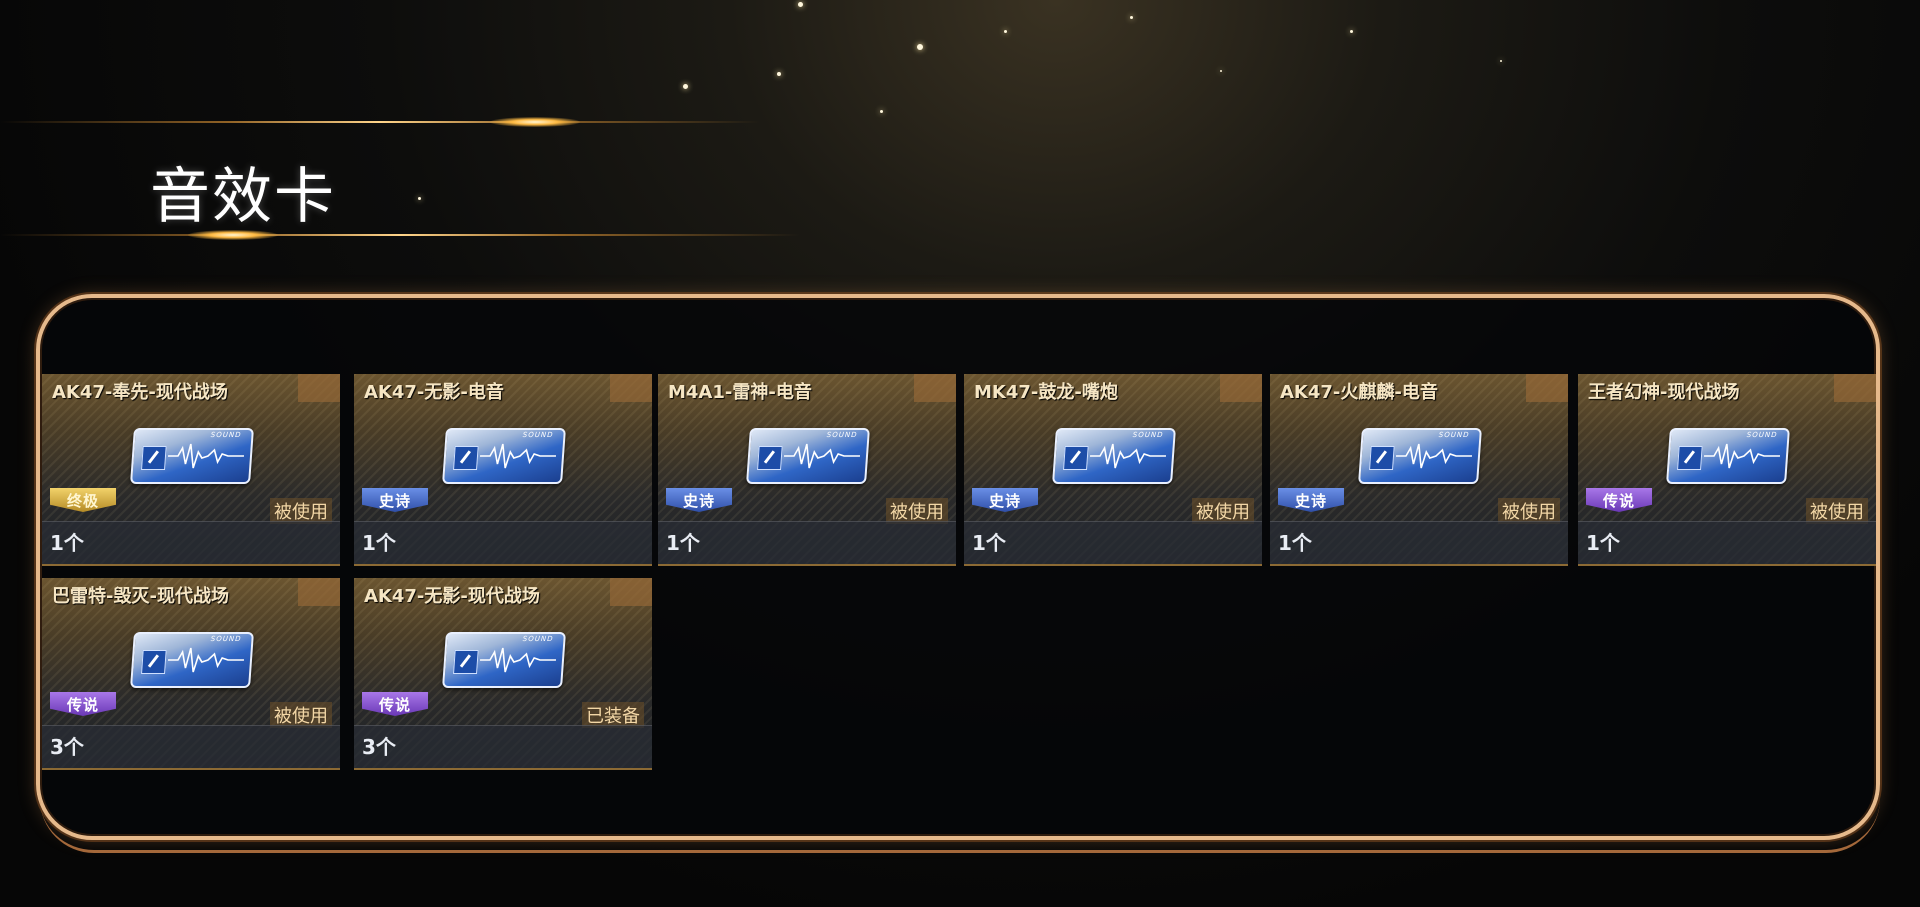  I want to click on title-glow-line-top, so click(380, 122).